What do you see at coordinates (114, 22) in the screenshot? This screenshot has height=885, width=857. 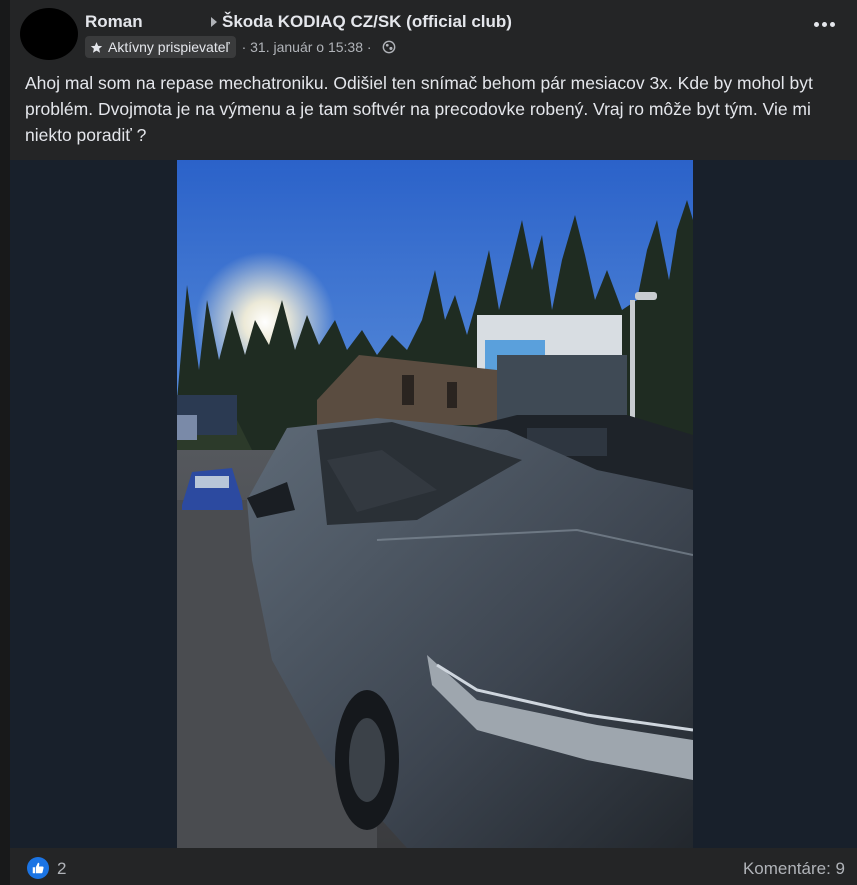 I see `author-name: Roman` at bounding box center [114, 22].